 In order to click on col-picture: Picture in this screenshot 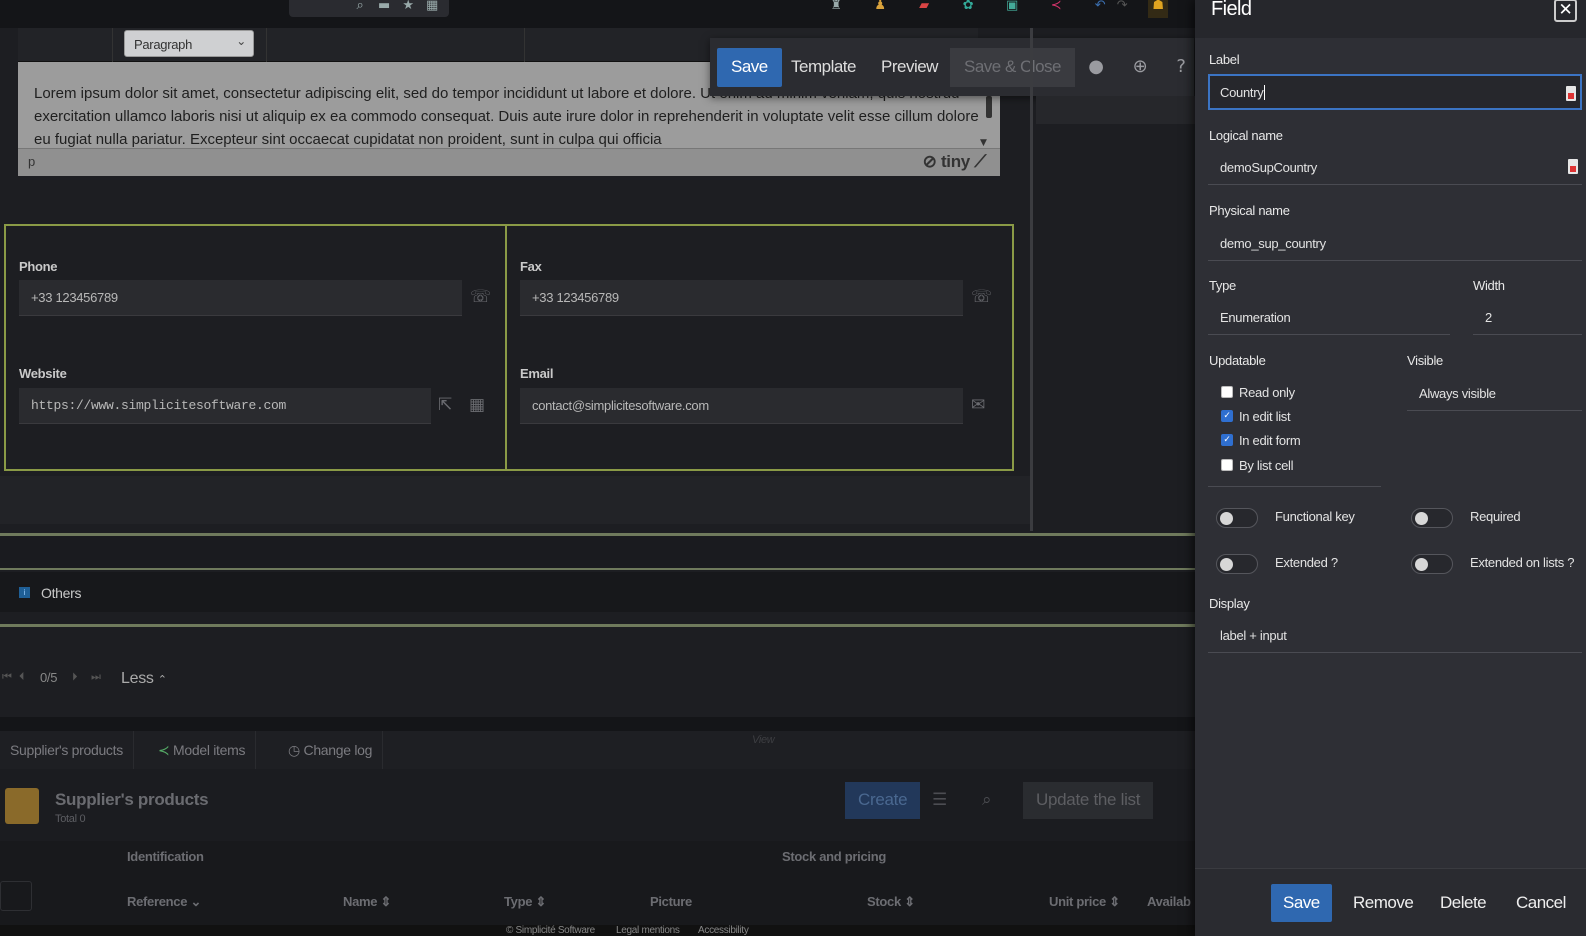, I will do `click(671, 901)`.